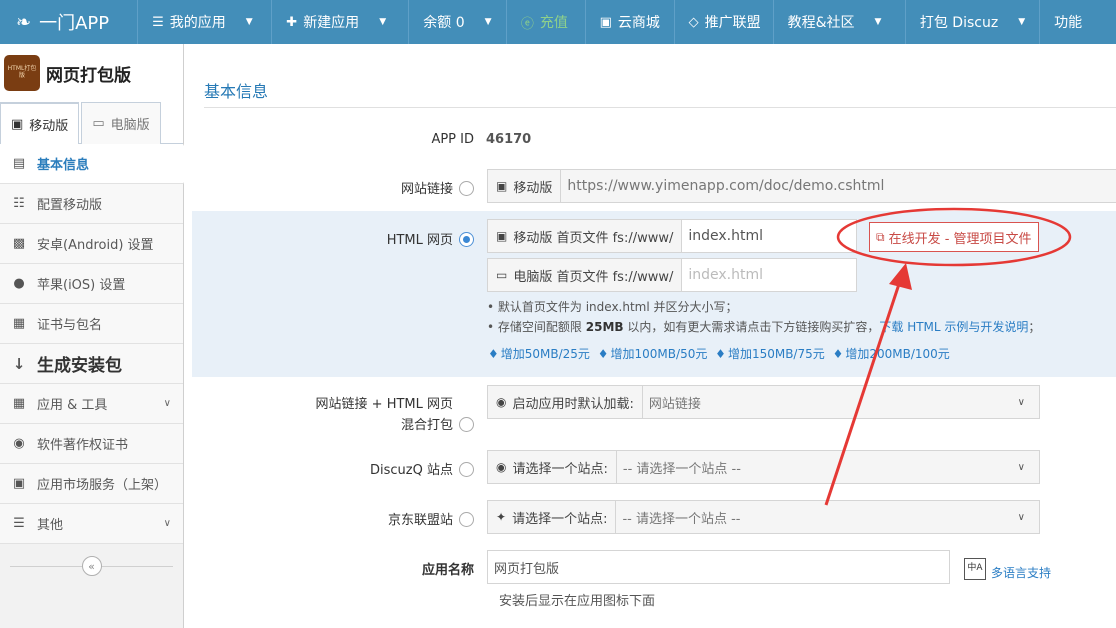  Describe the element at coordinates (1021, 573) in the screenshot. I see `multilang-link-text: 多语言支持` at that location.